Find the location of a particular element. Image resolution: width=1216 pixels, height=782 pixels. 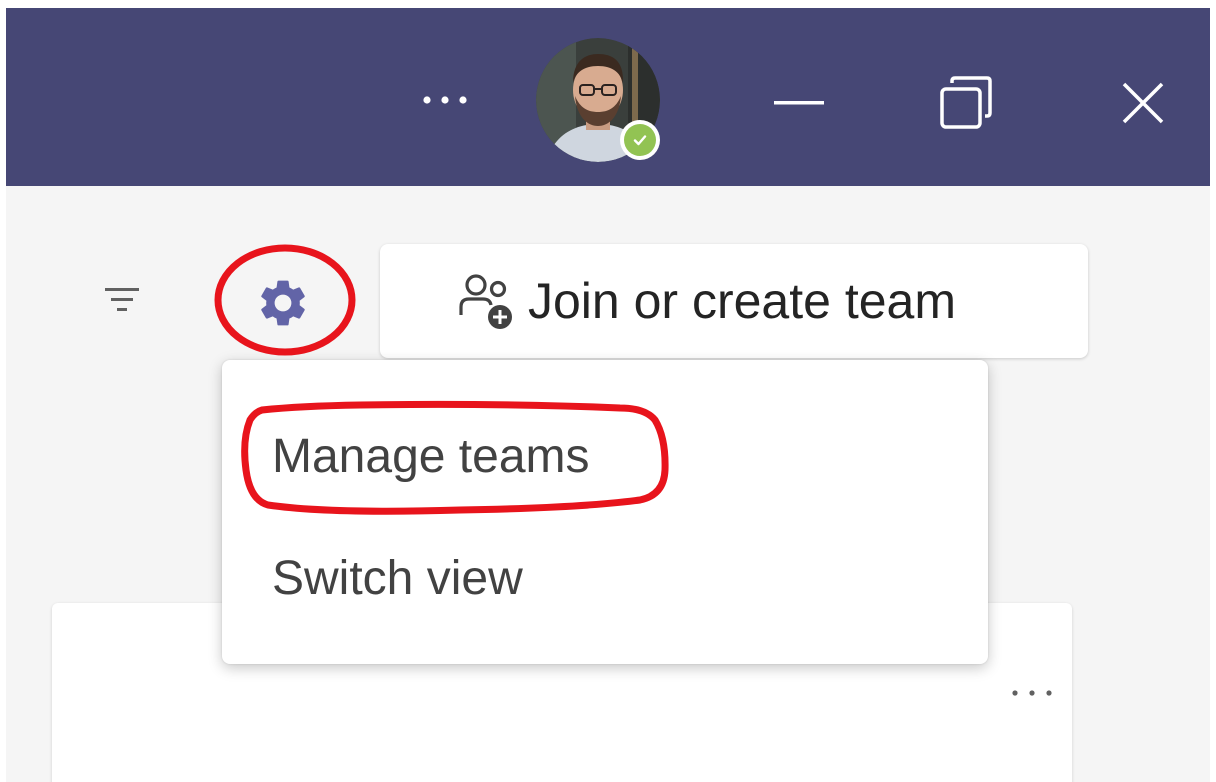

checkmark-icon is located at coordinates (640, 140).